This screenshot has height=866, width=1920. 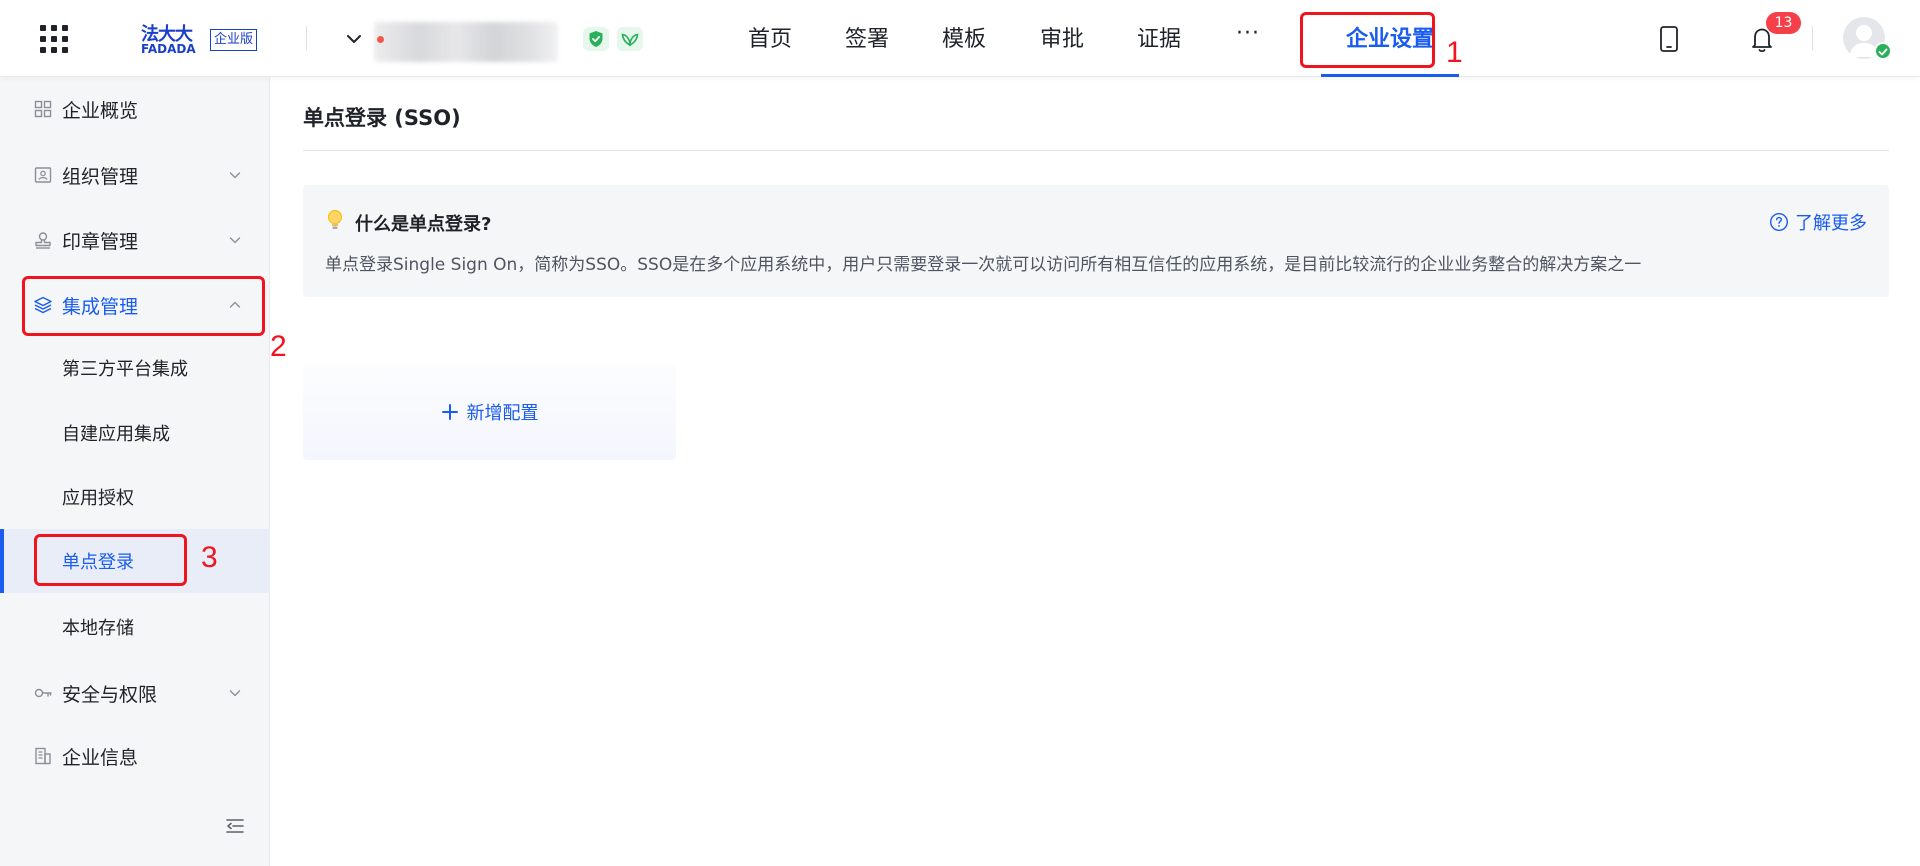 I want to click on shield-check-icon, so click(x=596, y=39).